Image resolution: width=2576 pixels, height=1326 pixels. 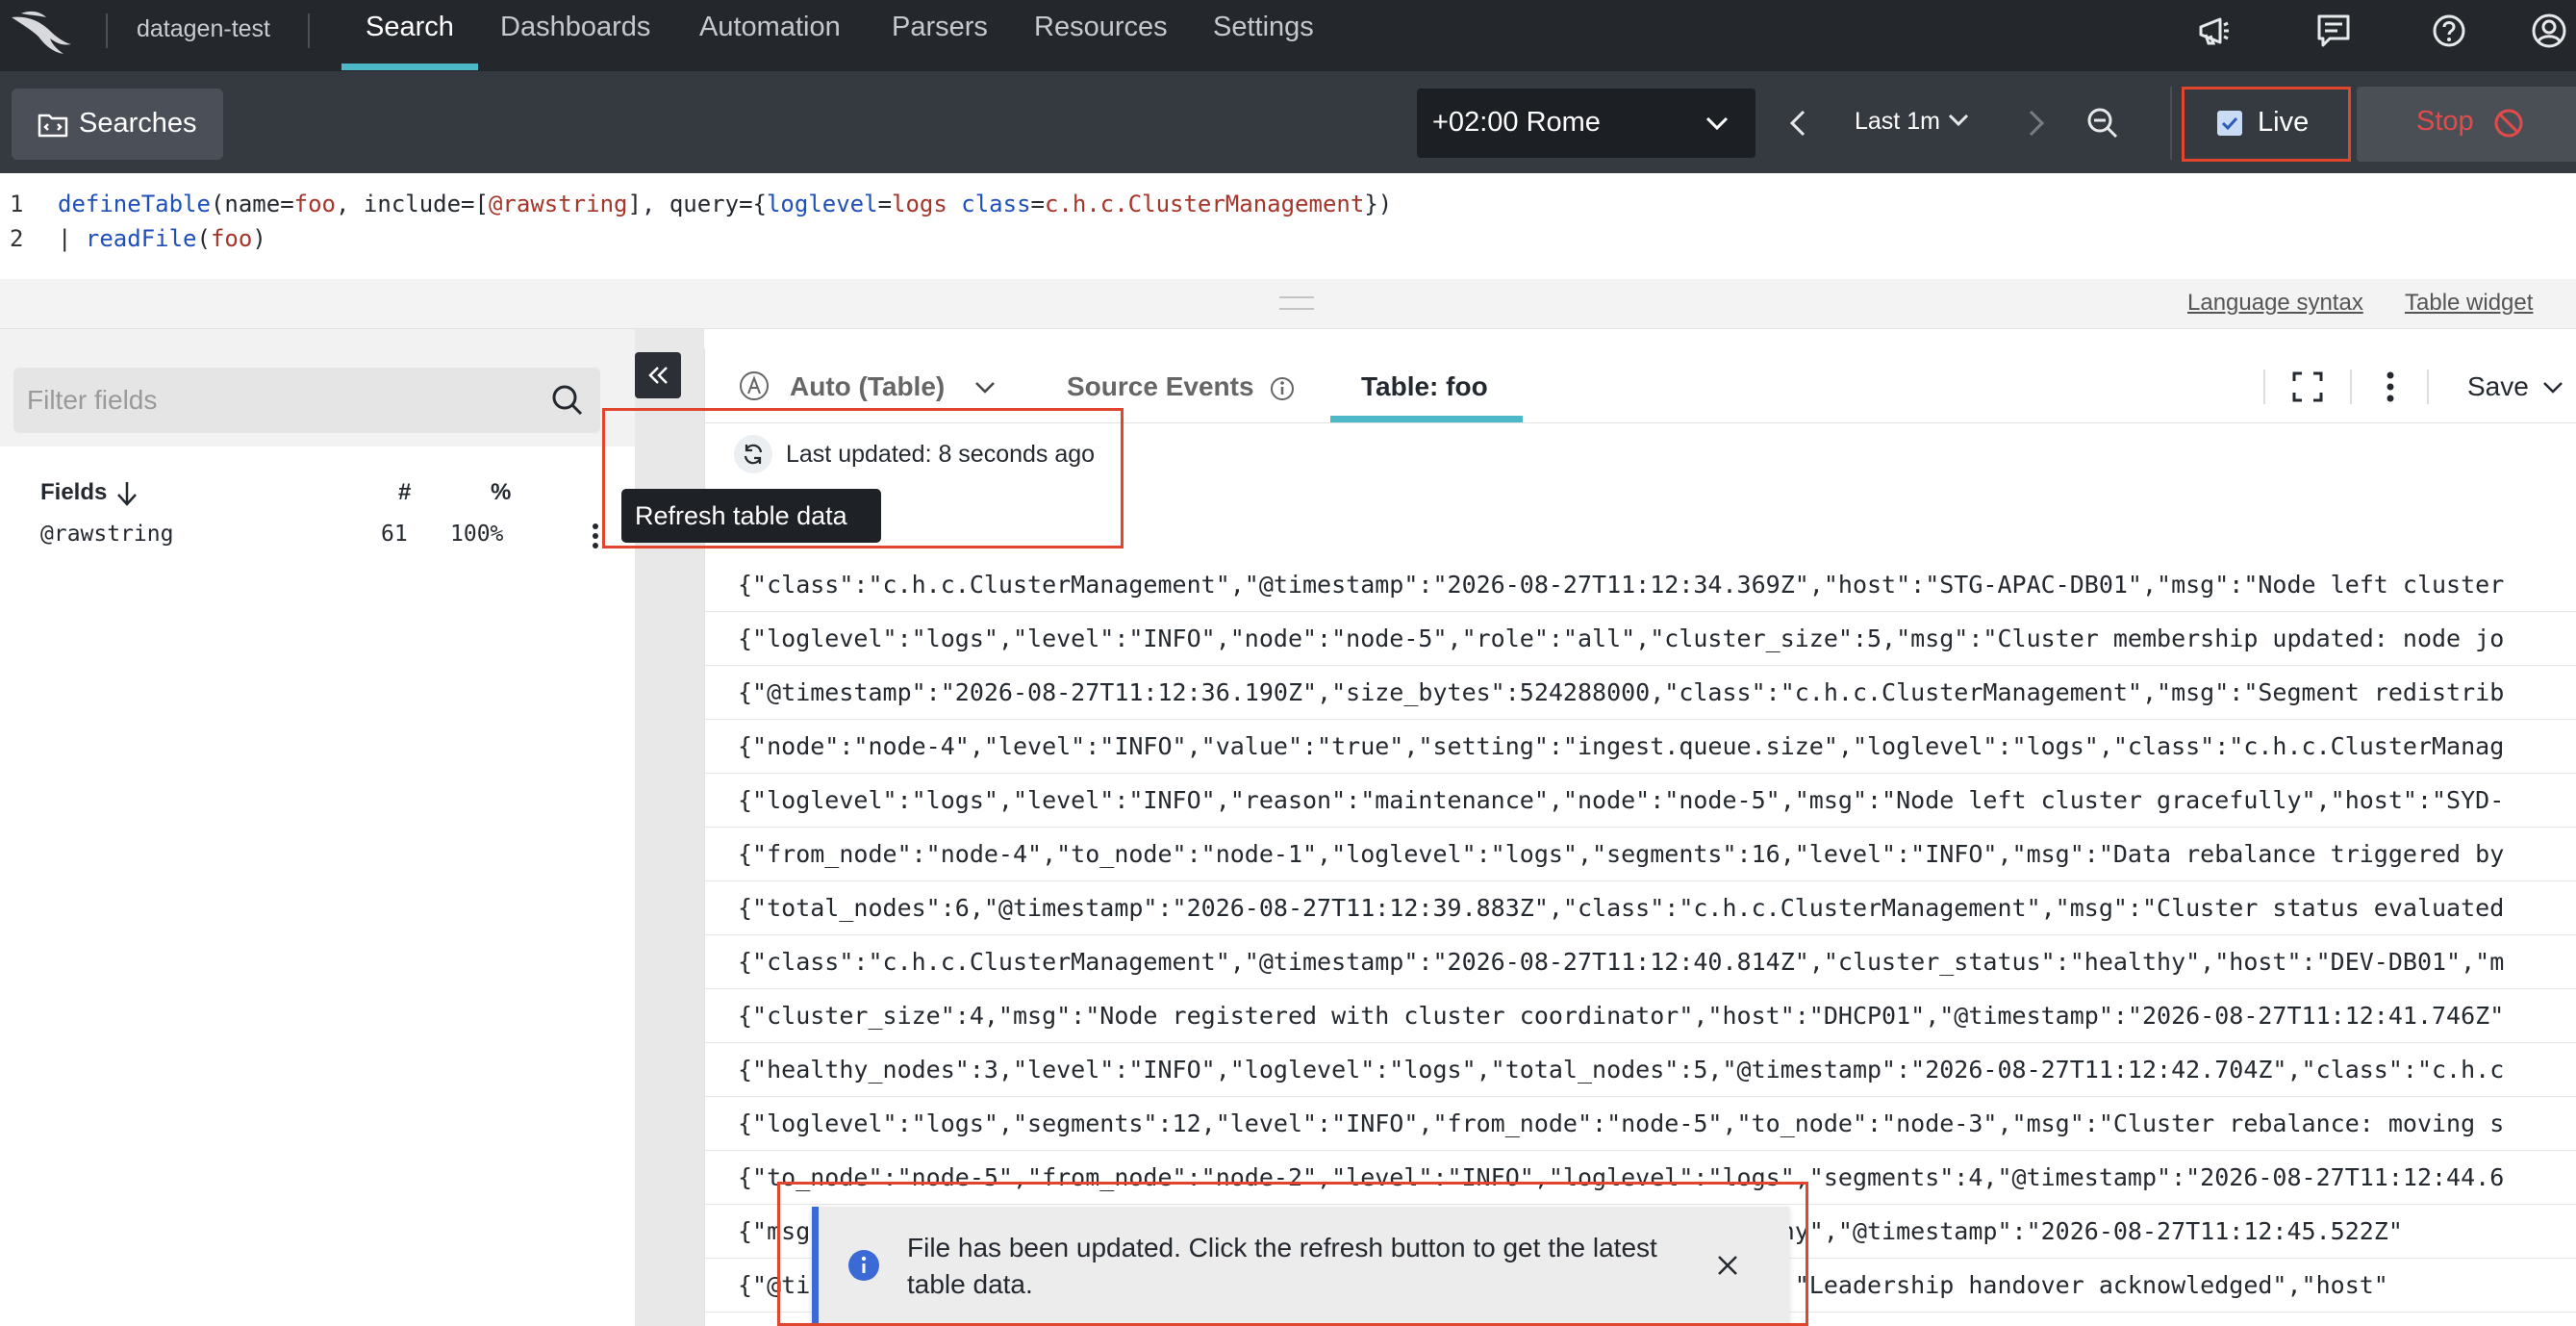 I want to click on nav-tab-settings: Settings, so click(x=1263, y=28).